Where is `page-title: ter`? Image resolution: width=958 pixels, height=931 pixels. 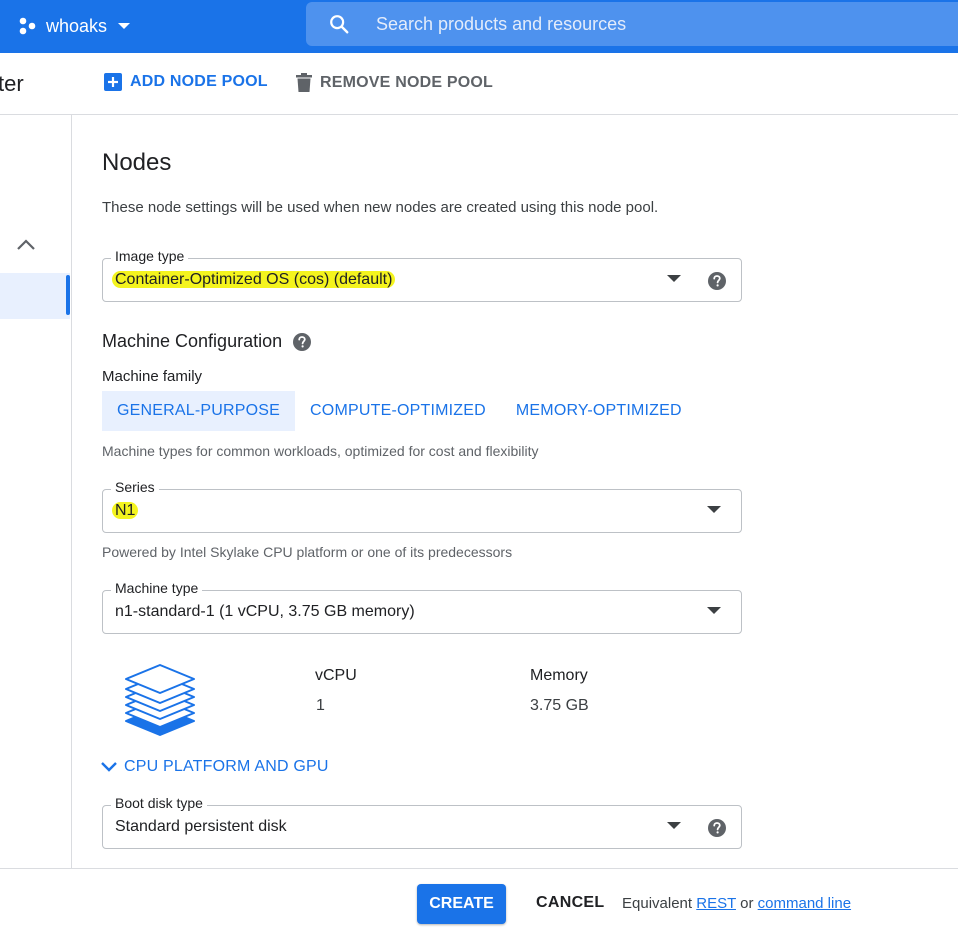 page-title: ter is located at coordinates (12, 83).